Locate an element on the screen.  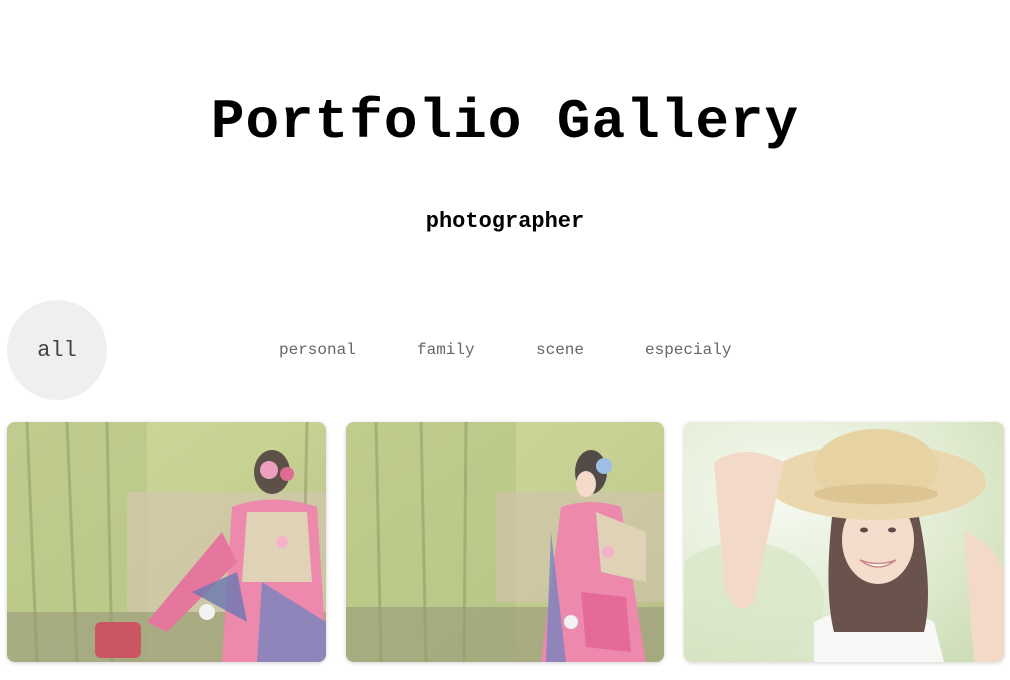
kimono-back-photo is located at coordinates (166, 542).